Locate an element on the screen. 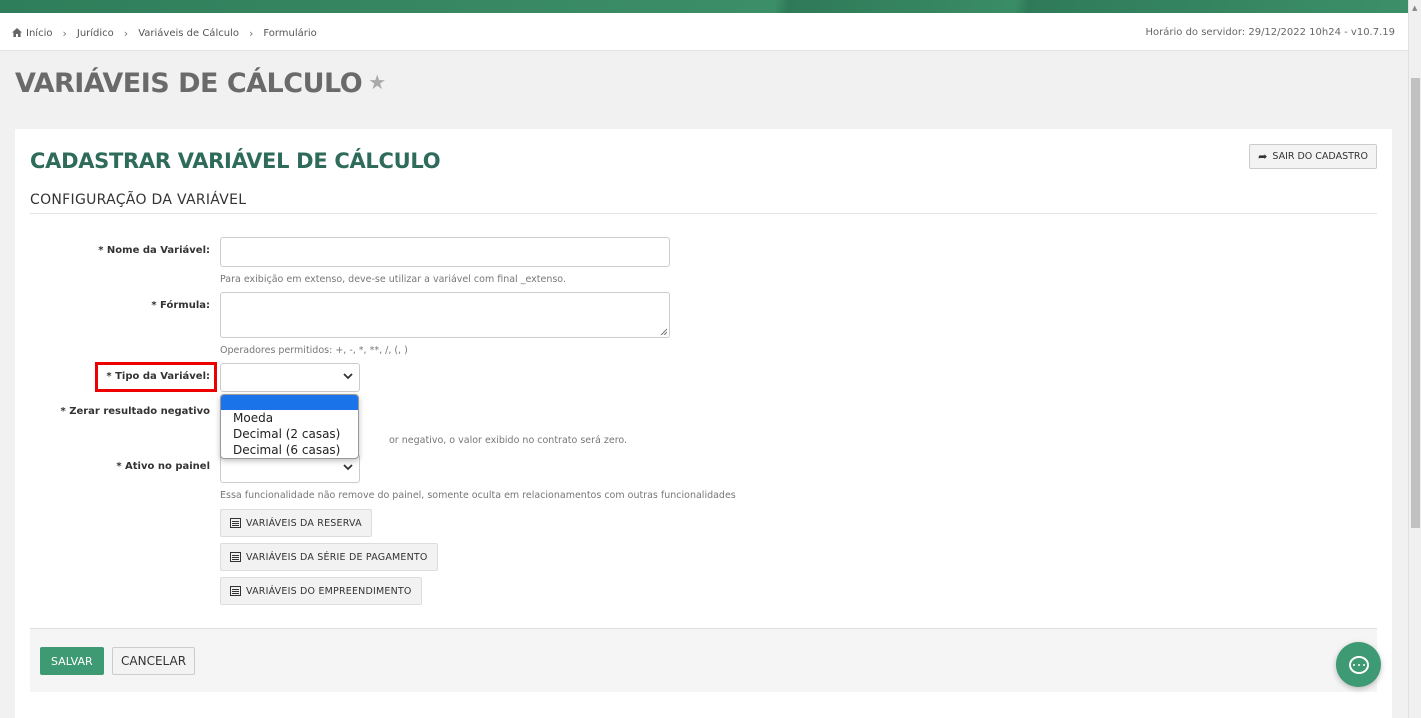  chat-button is located at coordinates (1358, 664).